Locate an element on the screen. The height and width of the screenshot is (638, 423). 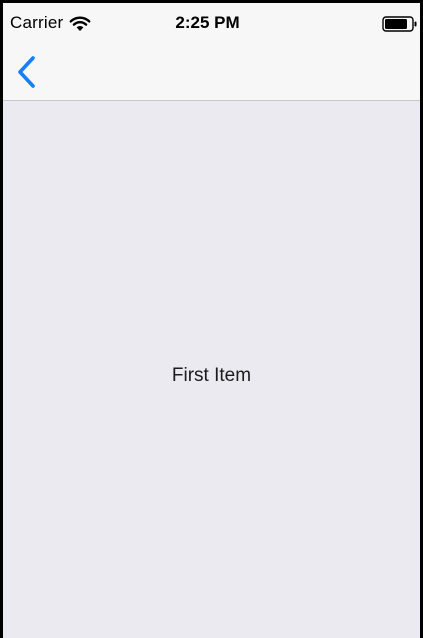
back-button is located at coordinates (26, 72).